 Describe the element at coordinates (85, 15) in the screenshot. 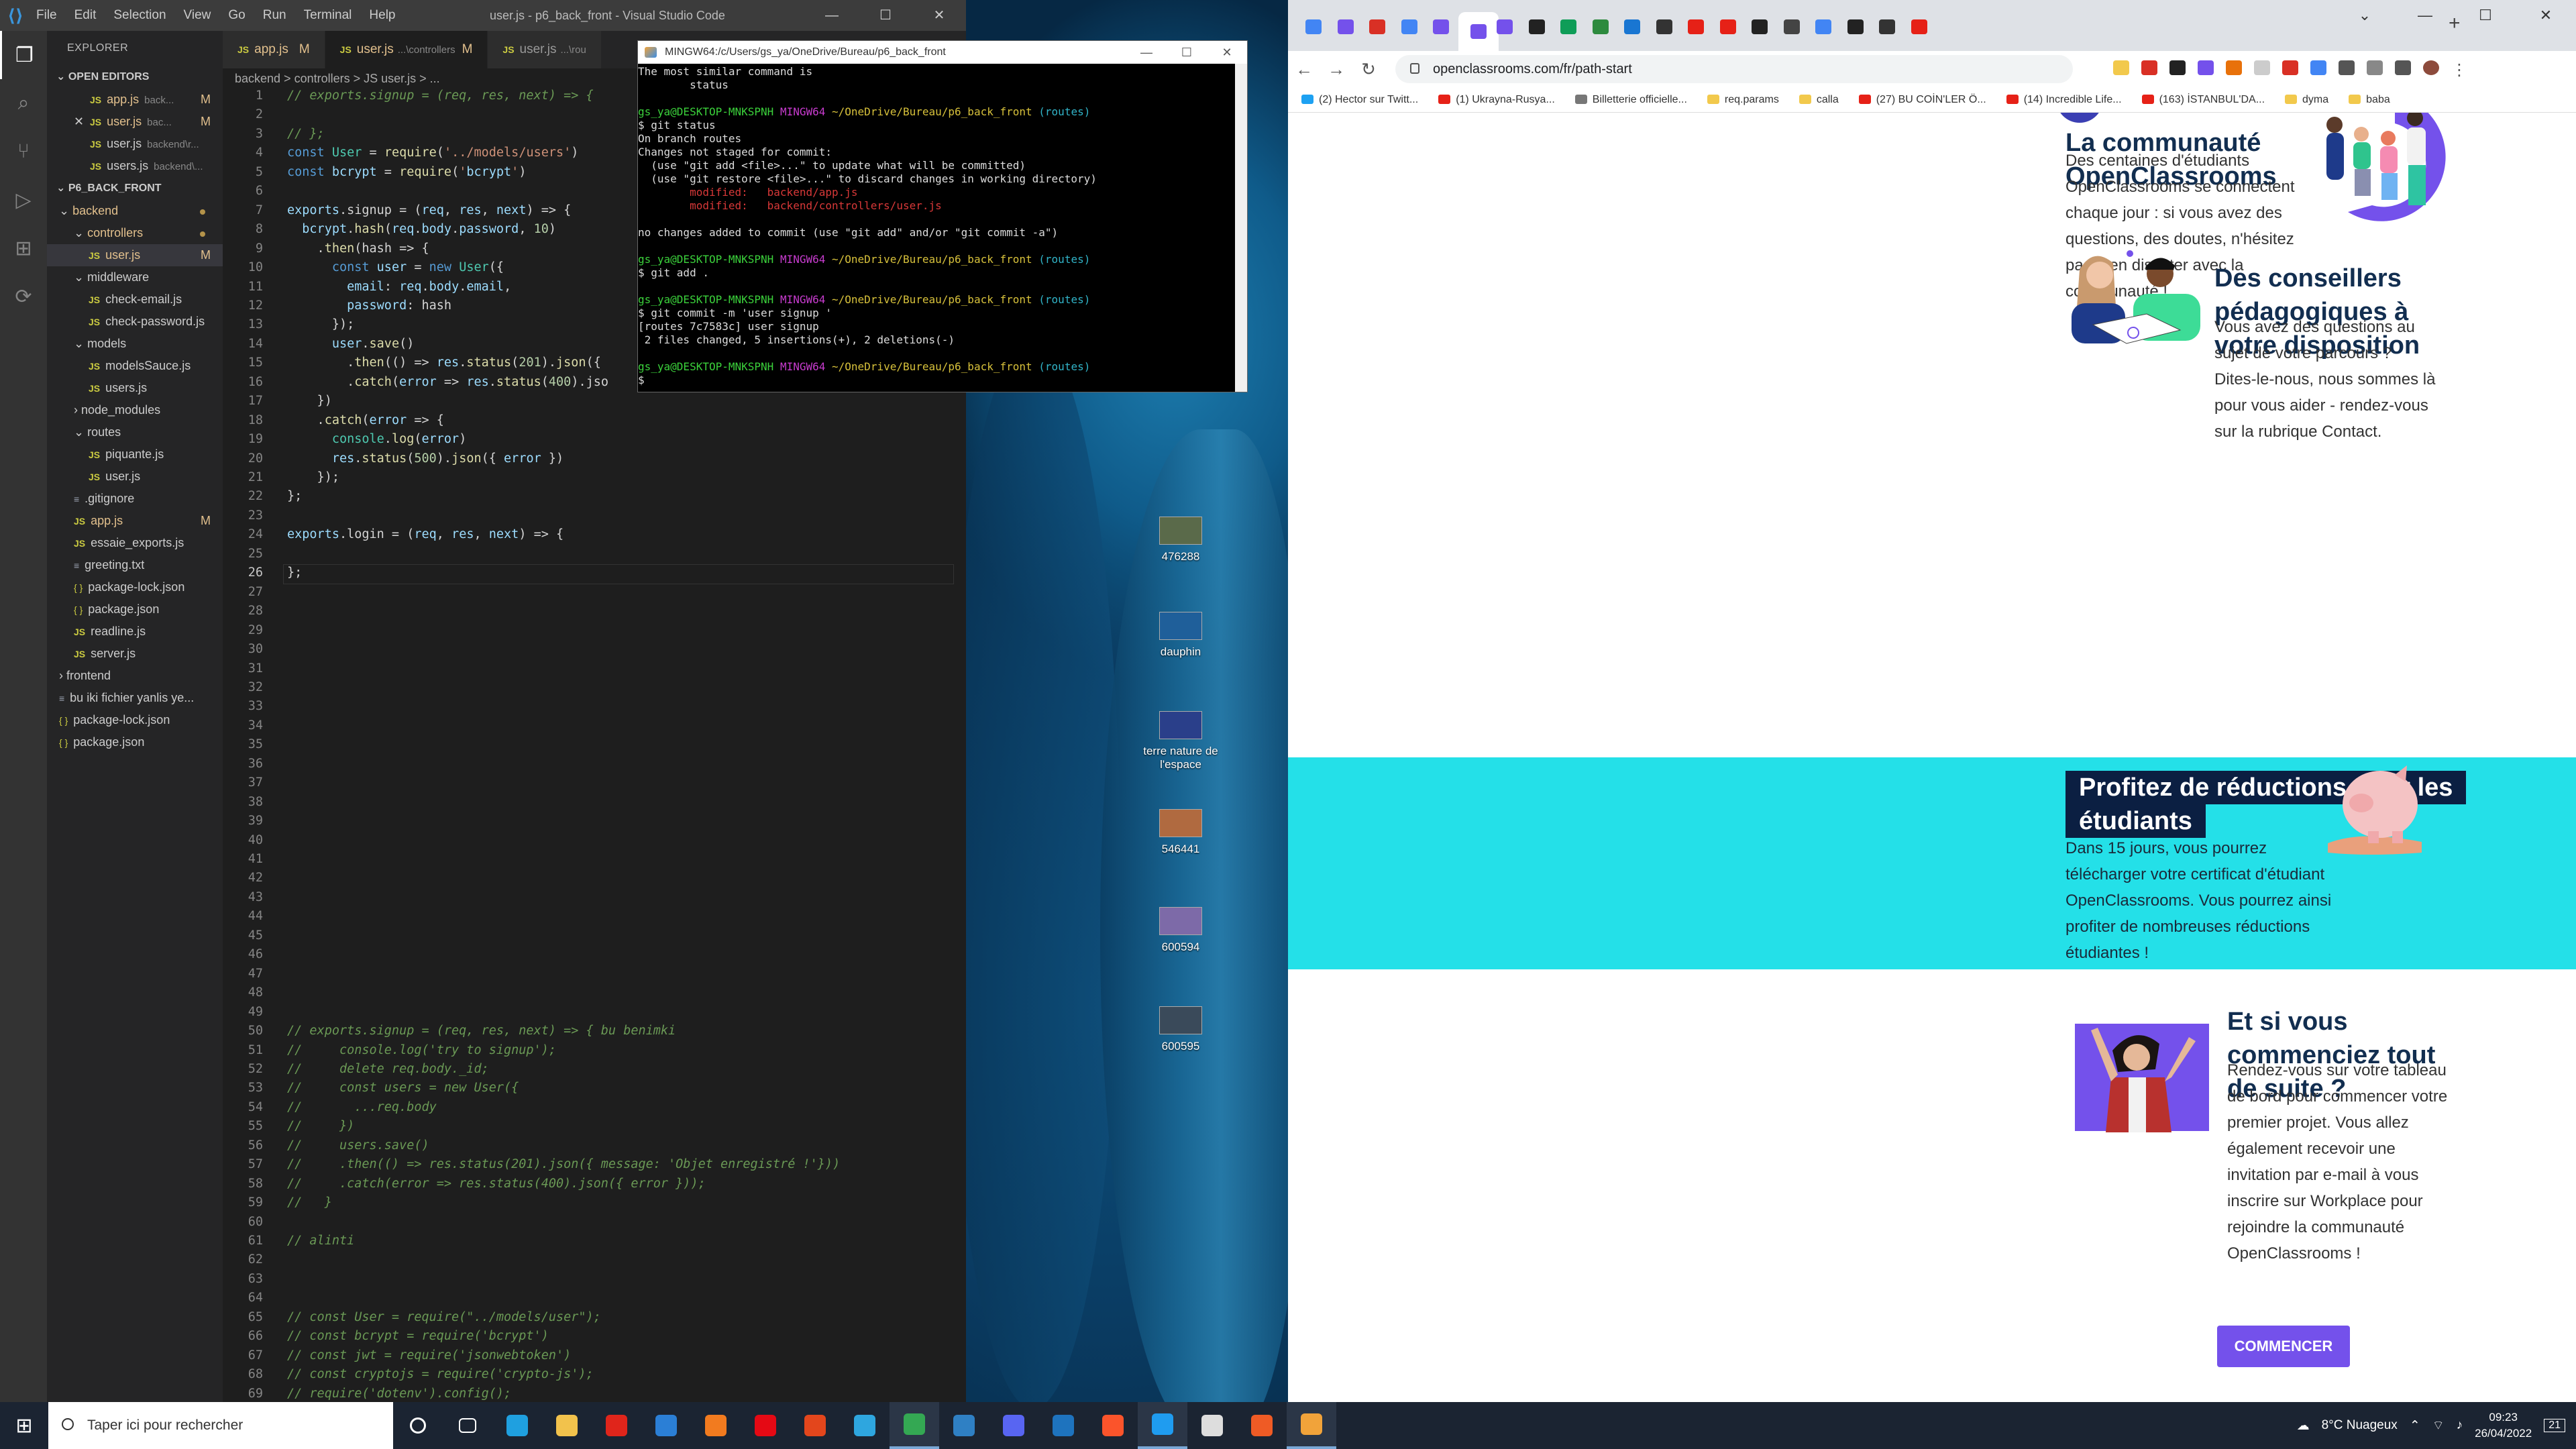

I see `menu-item-edit: Edit` at that location.